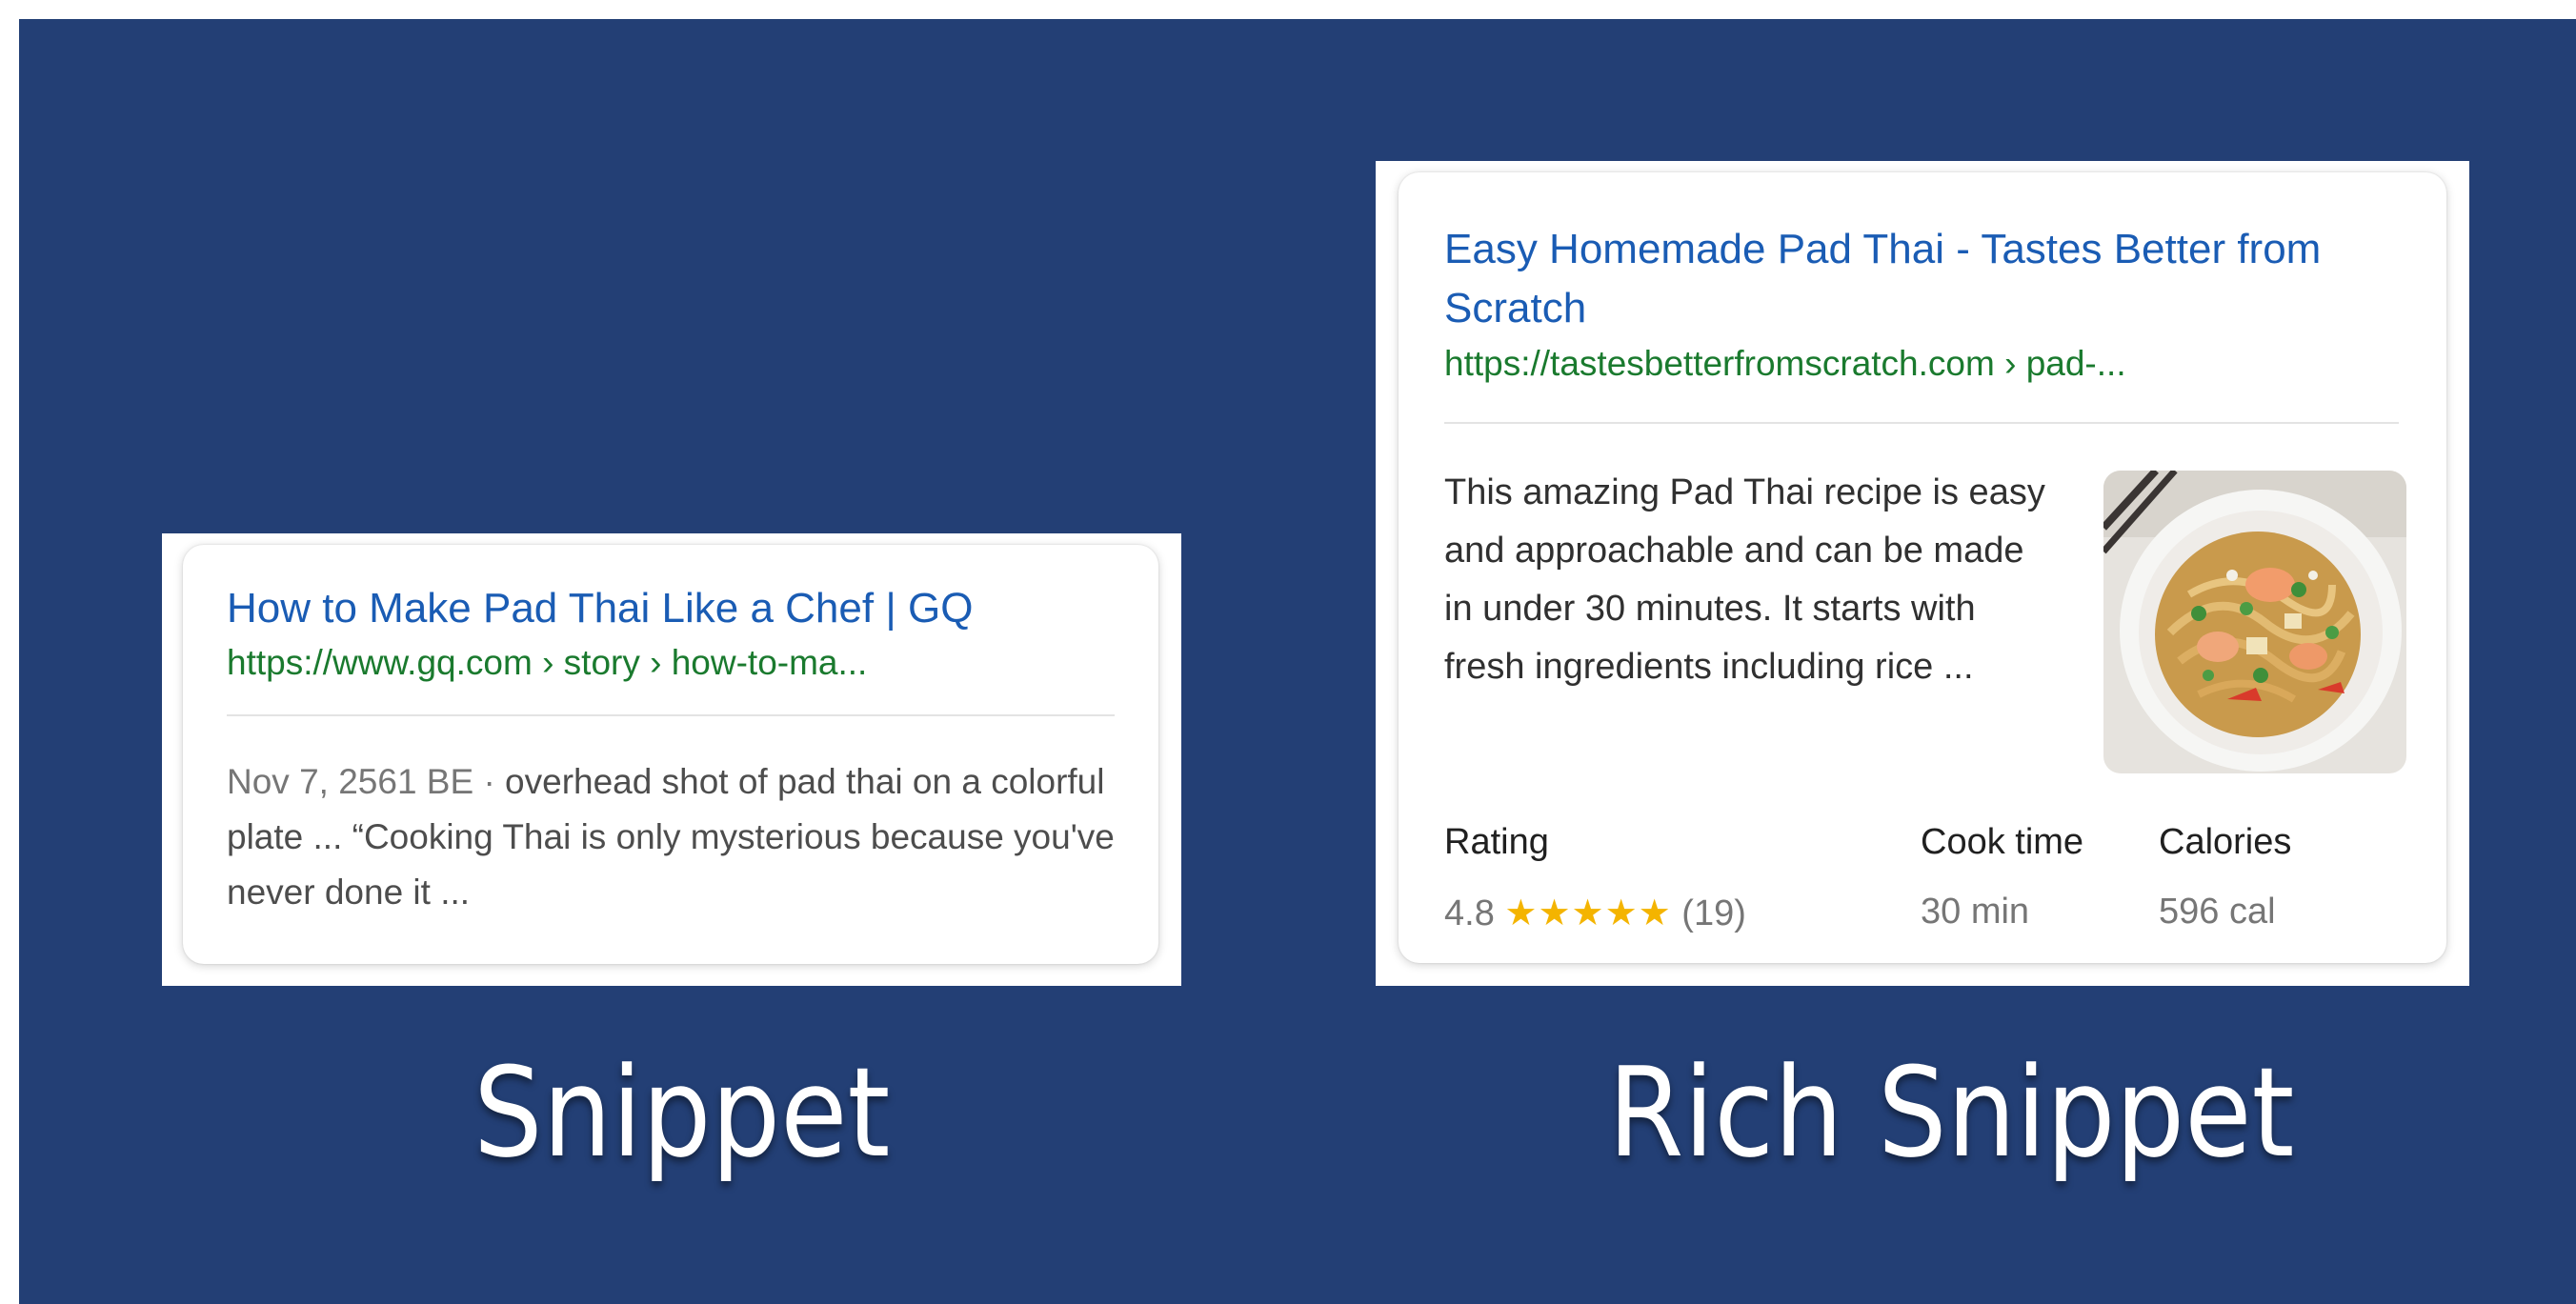  I want to click on review-count: (19), so click(1714, 913).